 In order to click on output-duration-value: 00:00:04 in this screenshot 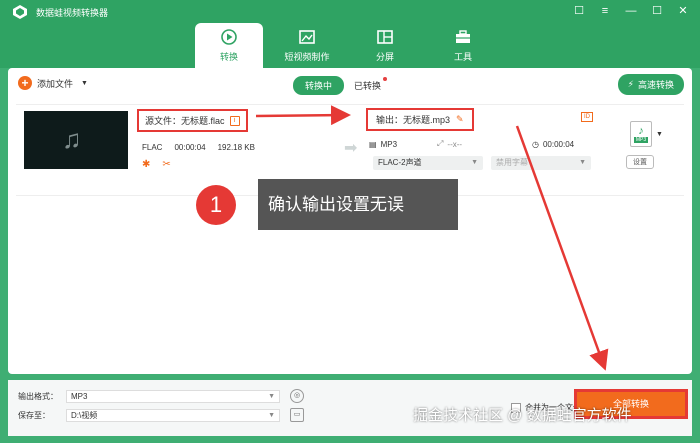, I will do `click(558, 144)`.